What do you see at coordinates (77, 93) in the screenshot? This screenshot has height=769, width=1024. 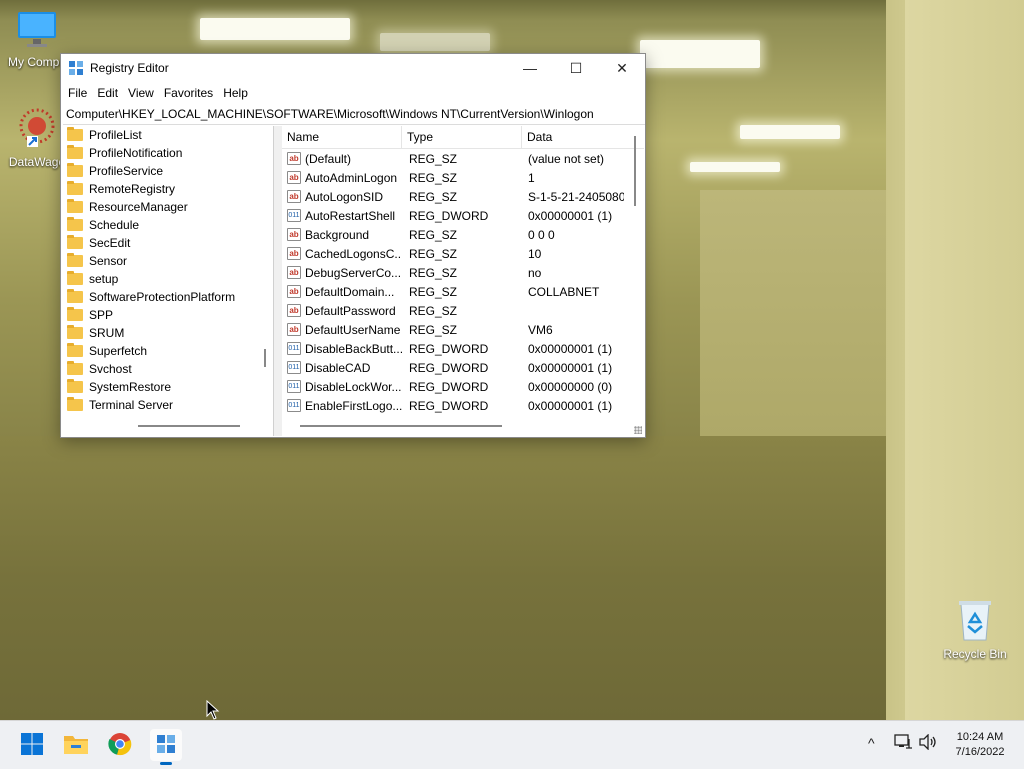 I see `menu-file: File` at bounding box center [77, 93].